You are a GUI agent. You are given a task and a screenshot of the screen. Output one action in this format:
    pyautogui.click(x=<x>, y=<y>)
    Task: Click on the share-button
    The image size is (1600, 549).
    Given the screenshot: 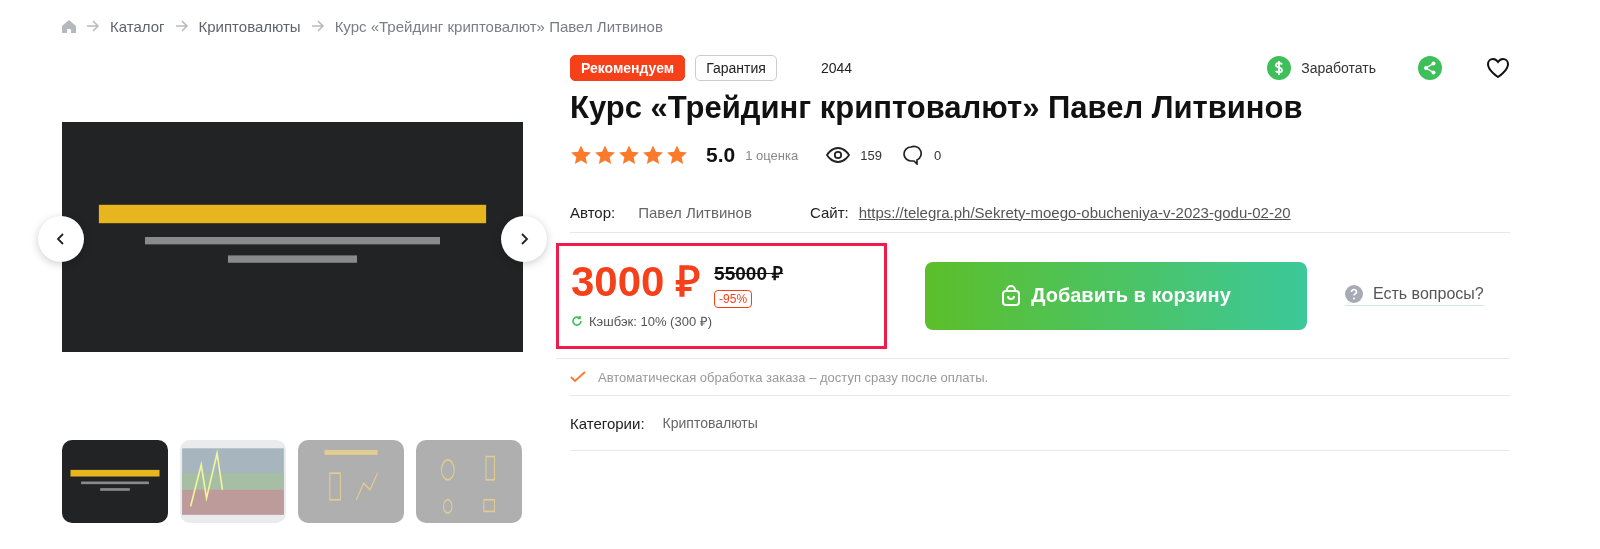 What is the action you would take?
    pyautogui.click(x=1430, y=68)
    